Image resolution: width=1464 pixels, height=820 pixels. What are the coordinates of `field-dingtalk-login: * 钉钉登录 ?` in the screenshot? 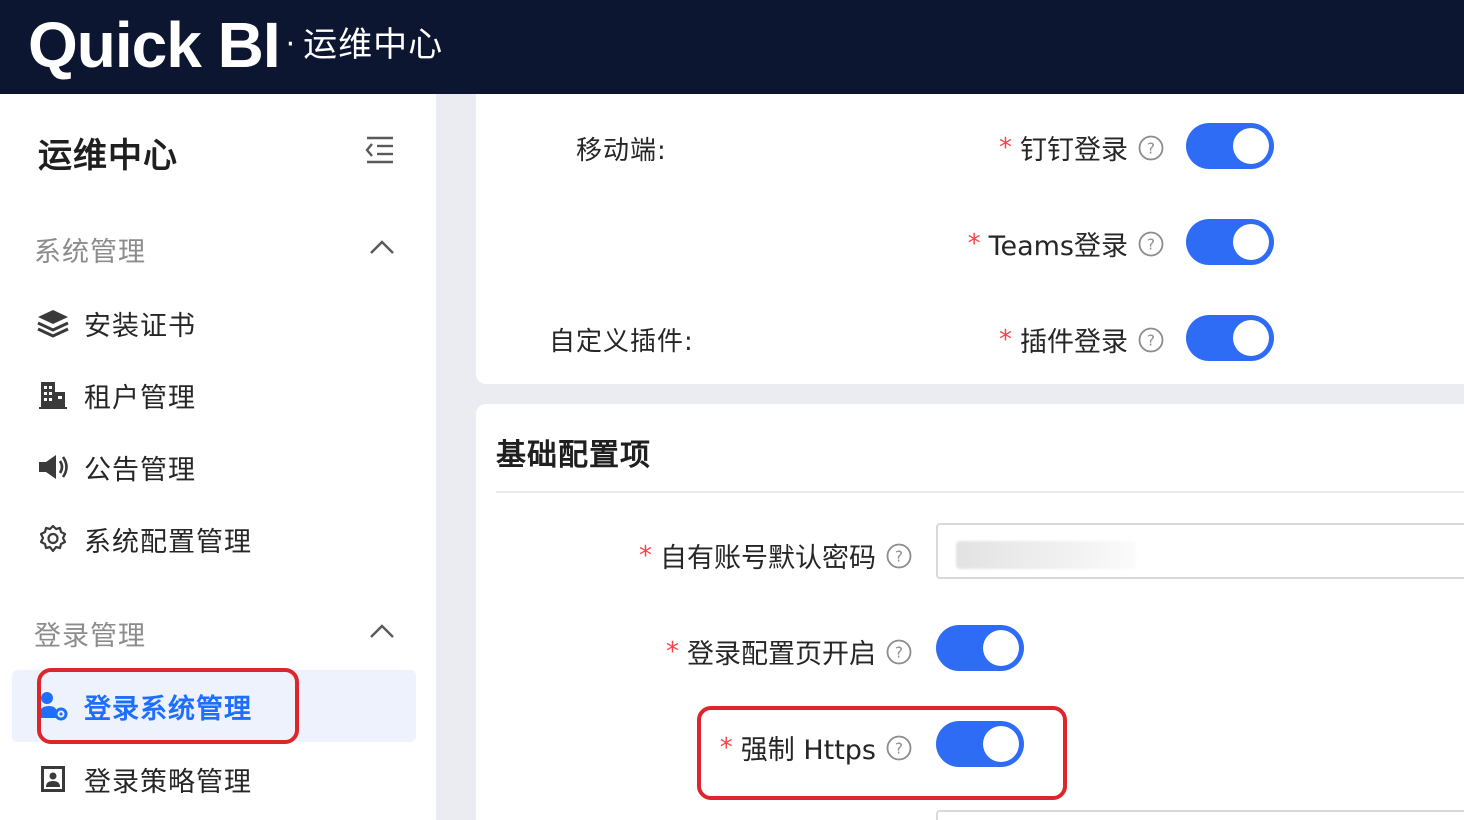 It's located at (1081, 147).